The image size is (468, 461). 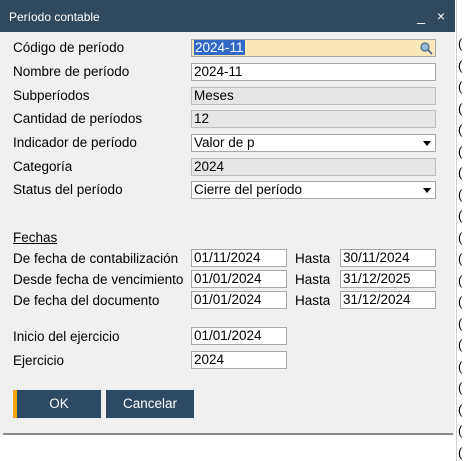 I want to click on lookup-icon, so click(x=426, y=48).